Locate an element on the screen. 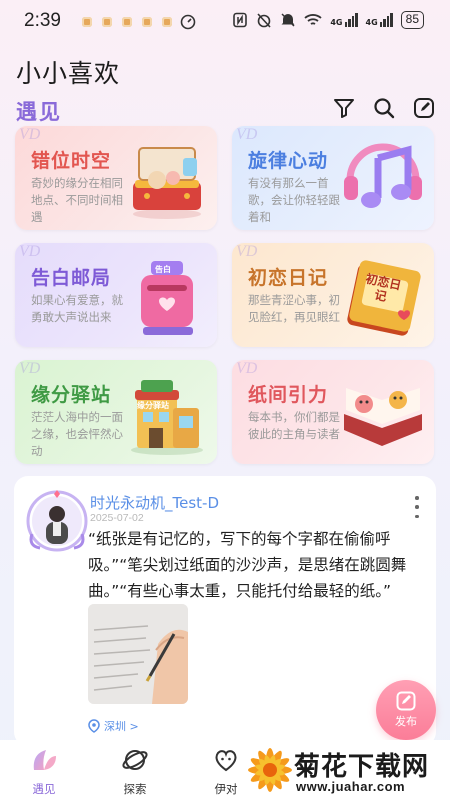  feature-card-confession-post: VD 告白邮局 如果心有爱意，就勇敢大声说出来 告白 is located at coordinates (116, 295).